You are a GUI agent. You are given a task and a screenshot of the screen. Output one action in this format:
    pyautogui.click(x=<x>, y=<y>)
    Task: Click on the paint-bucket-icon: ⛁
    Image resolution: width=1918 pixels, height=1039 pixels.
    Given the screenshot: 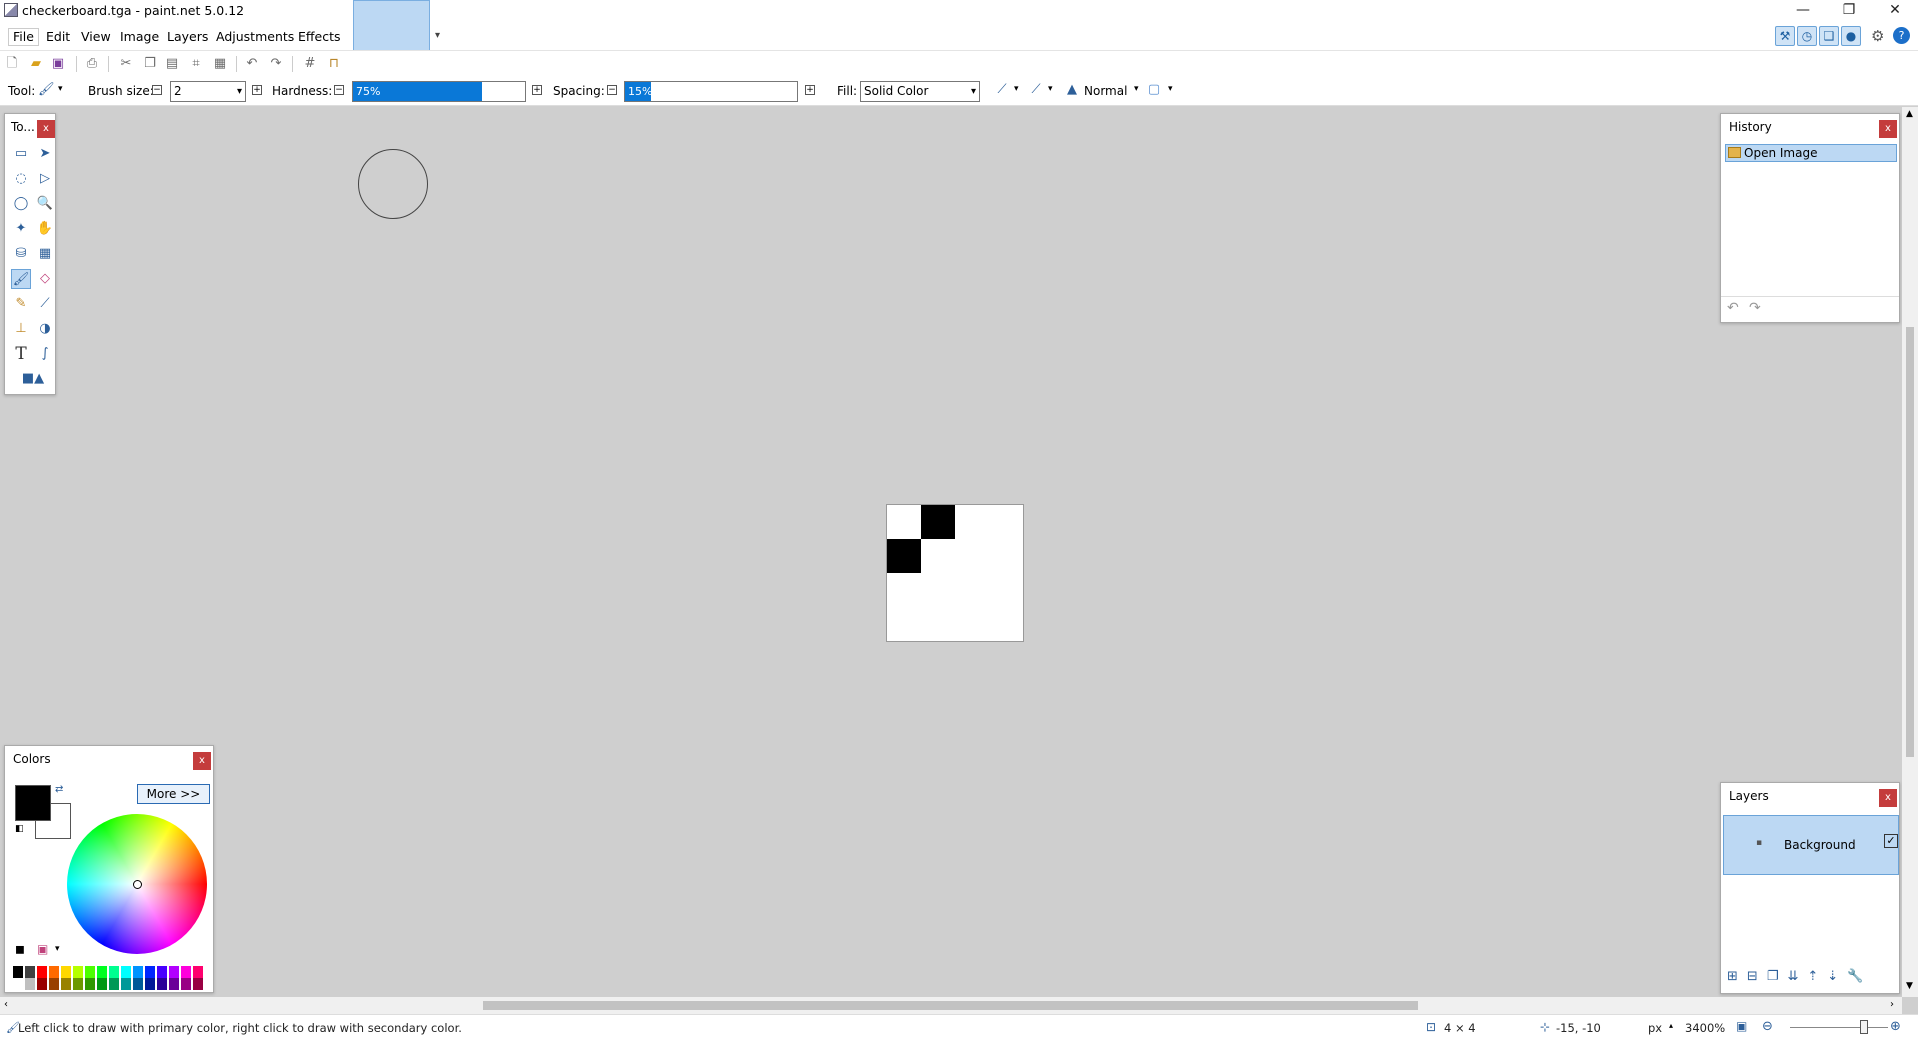 What is the action you would take?
    pyautogui.click(x=21, y=254)
    